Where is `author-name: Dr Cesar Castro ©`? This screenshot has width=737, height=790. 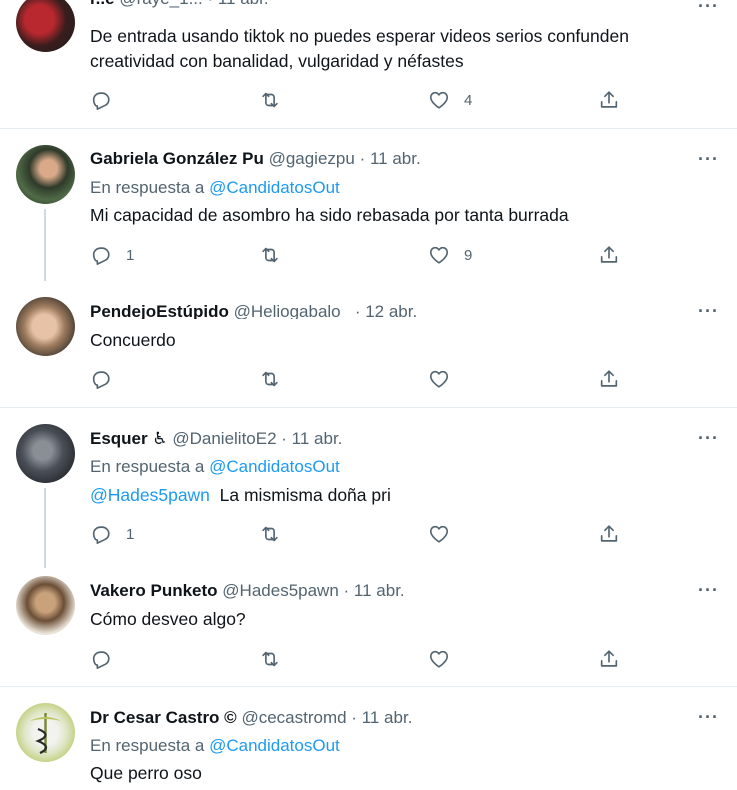 author-name: Dr Cesar Castro © is located at coordinates (163, 717).